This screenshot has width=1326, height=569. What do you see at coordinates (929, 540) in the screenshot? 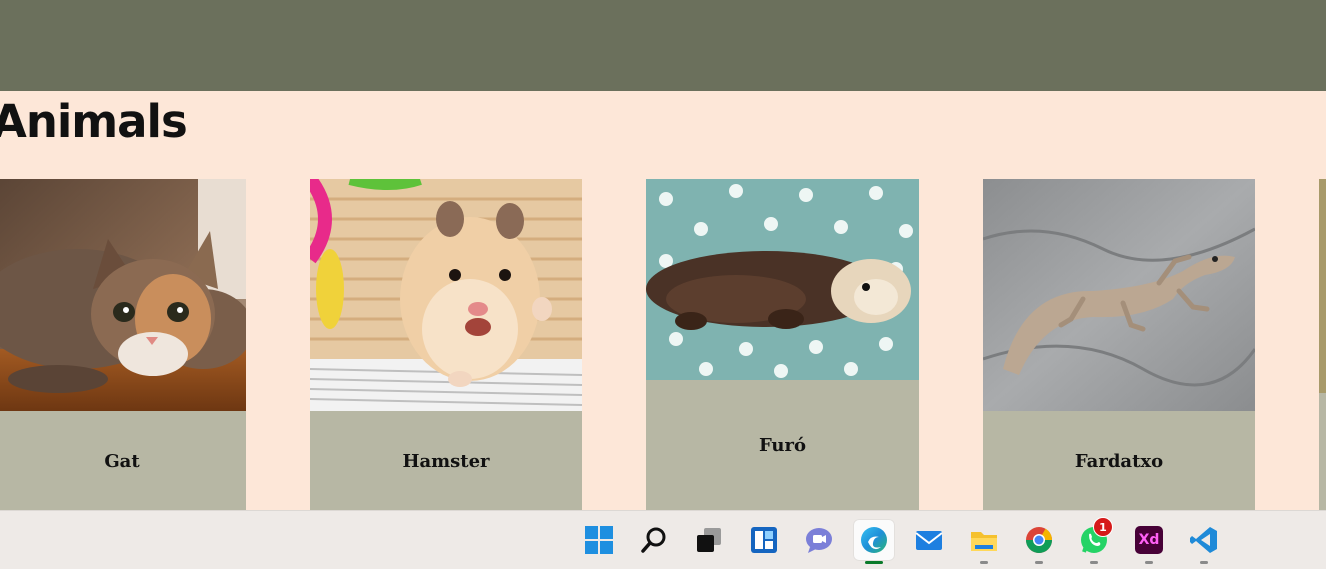
I see `mail-icon` at bounding box center [929, 540].